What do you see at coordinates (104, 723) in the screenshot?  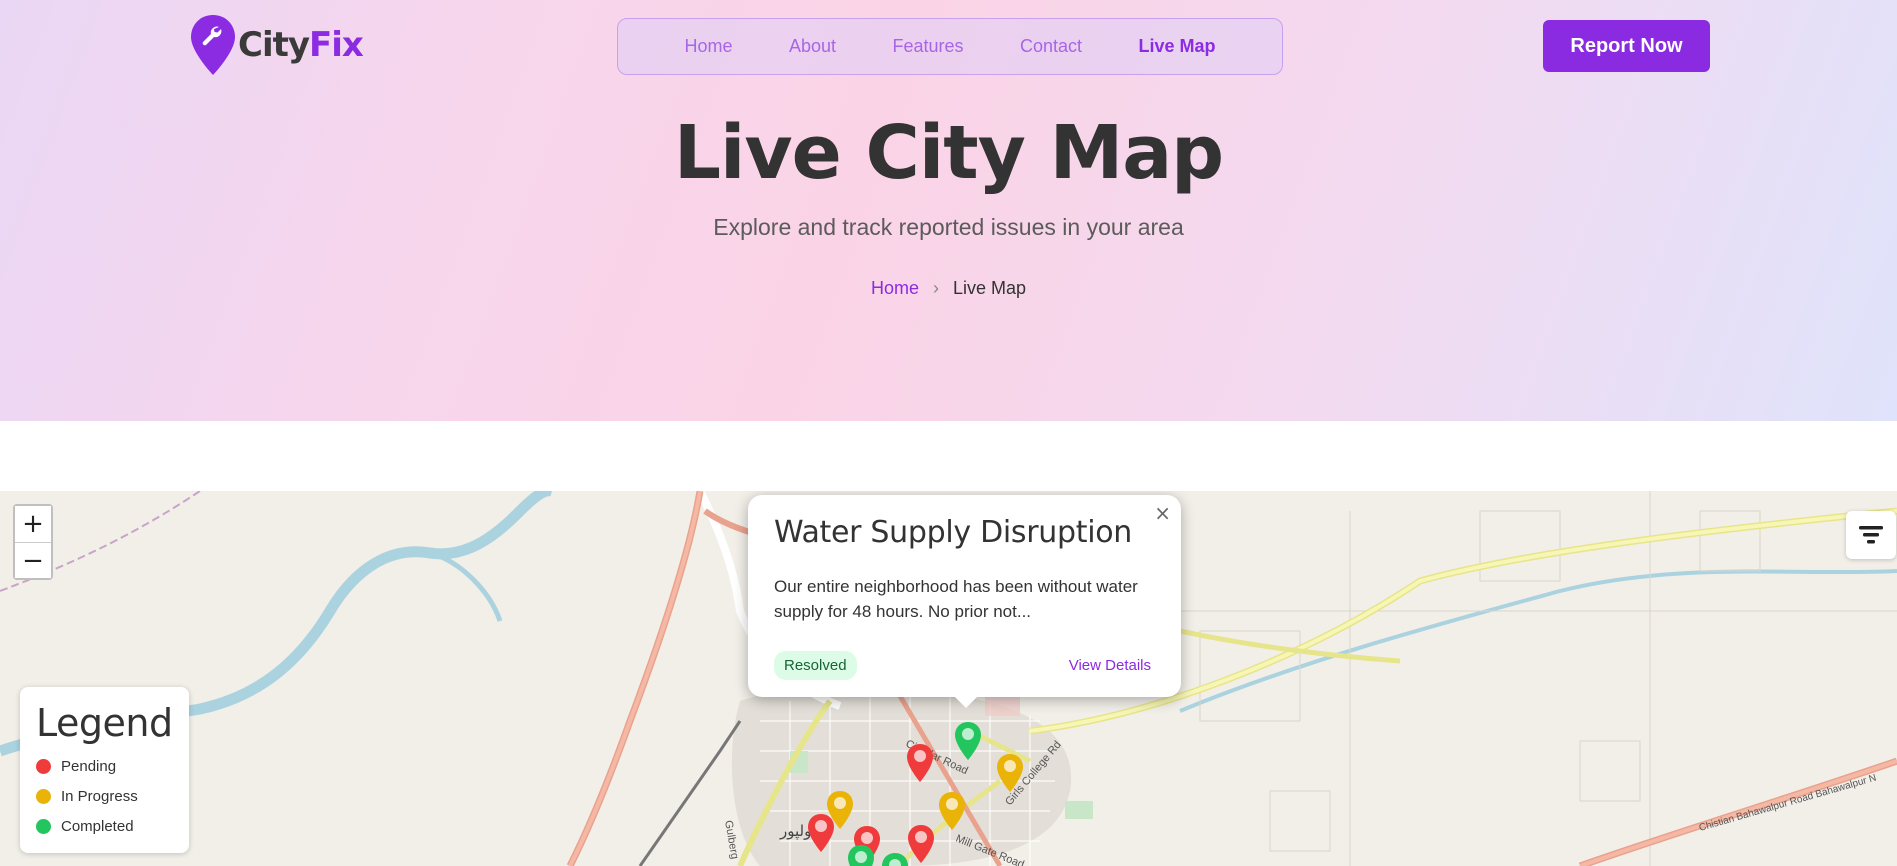 I see `legend-title: Legend` at bounding box center [104, 723].